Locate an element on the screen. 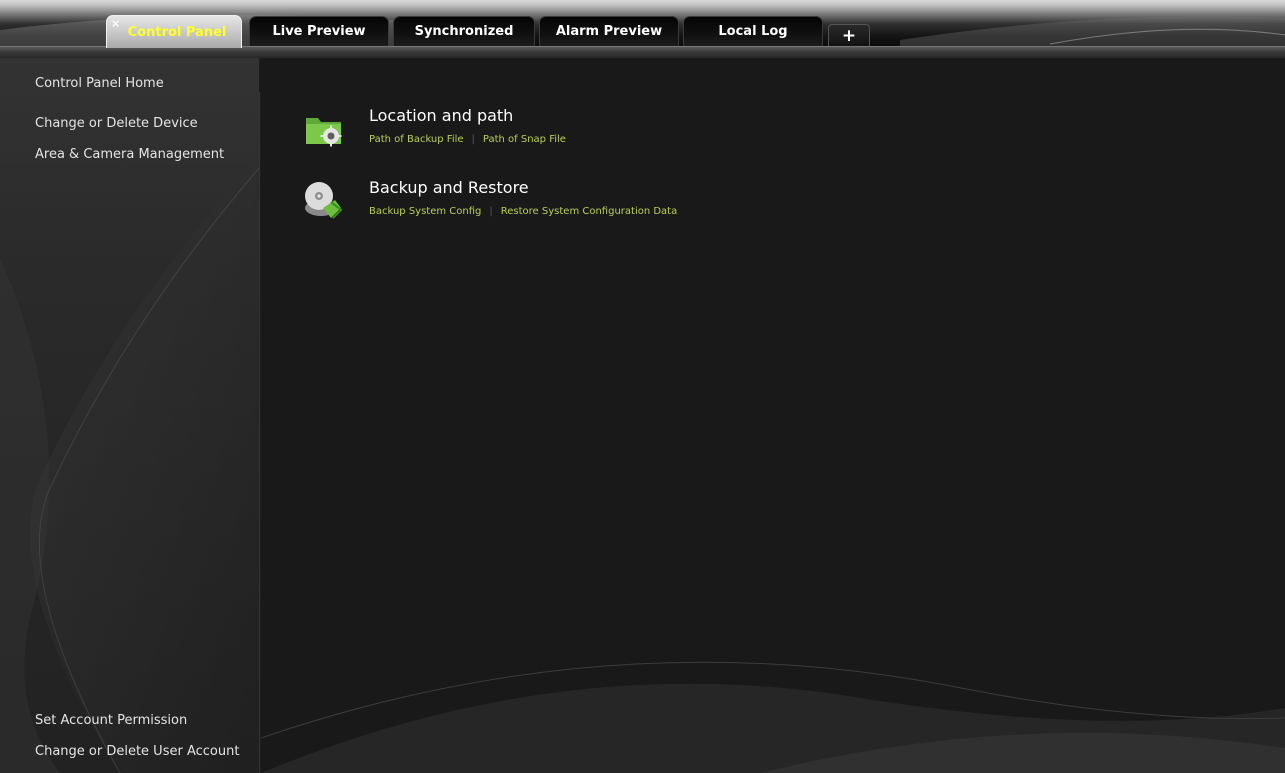 The image size is (1285, 773). tab-synchronized: Synchronized is located at coordinates (464, 31).